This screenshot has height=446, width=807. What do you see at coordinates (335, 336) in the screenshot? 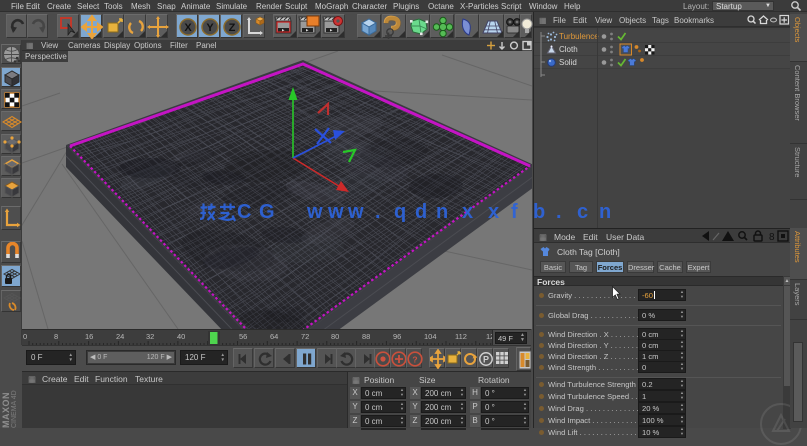
I see `svg-text: 80` at bounding box center [335, 336].